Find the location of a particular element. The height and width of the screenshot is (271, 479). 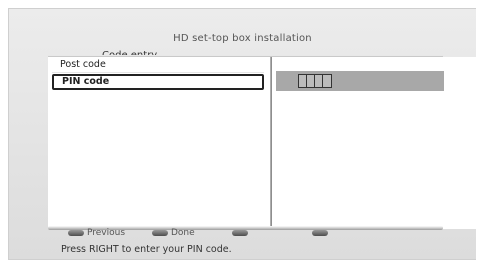

pin-entry-row is located at coordinates (360, 81).